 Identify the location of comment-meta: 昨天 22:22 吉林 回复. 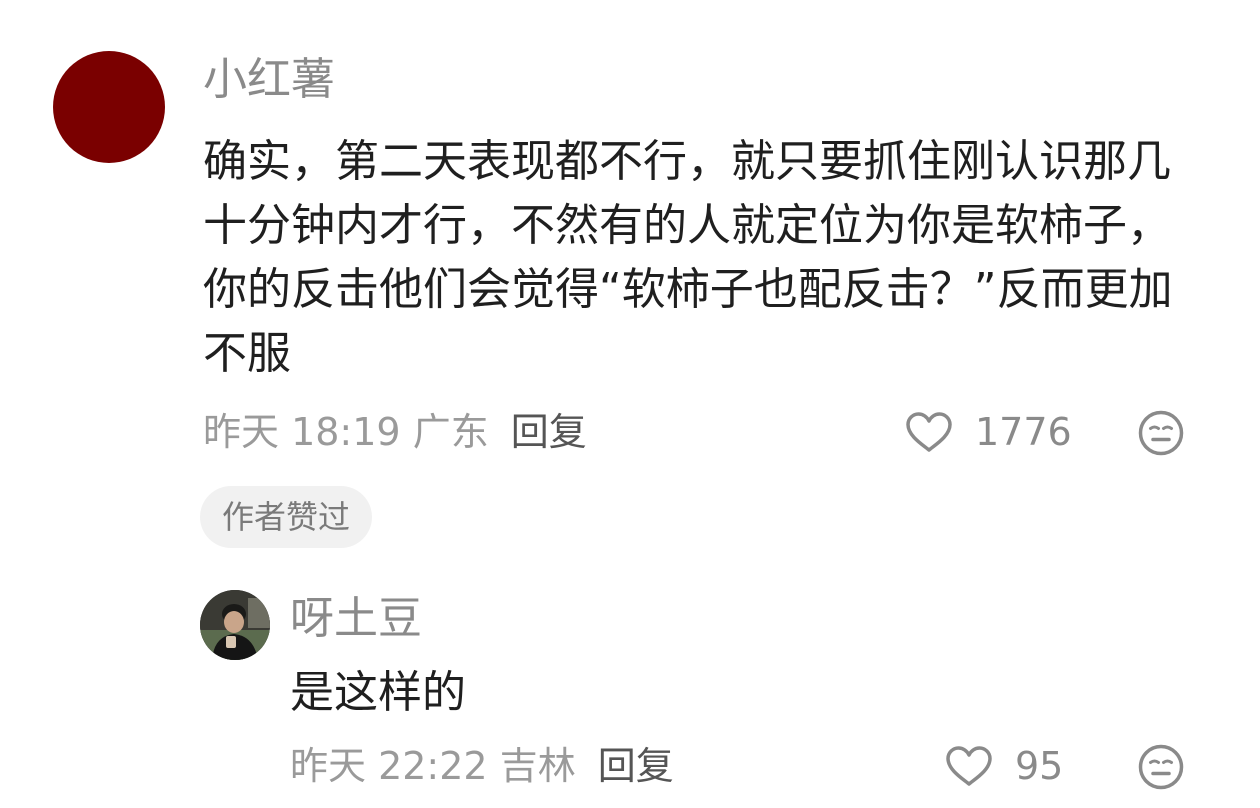
(482, 766).